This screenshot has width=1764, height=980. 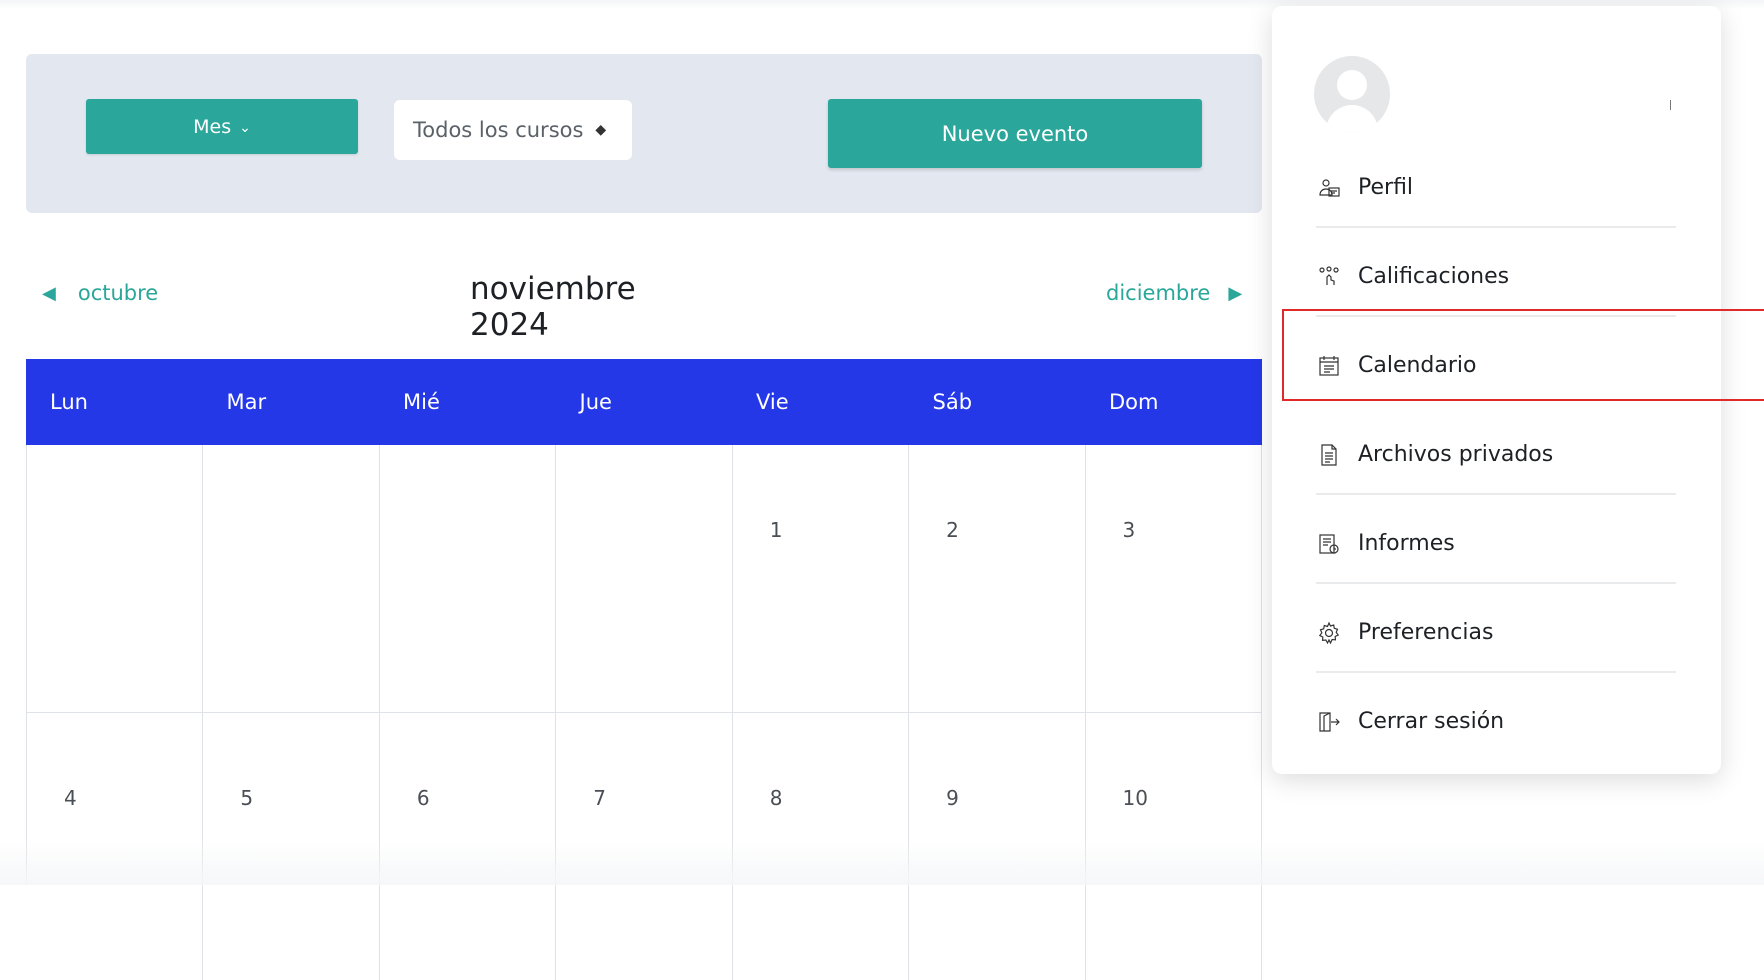 I want to click on weekday-label: Jue, so click(x=595, y=402).